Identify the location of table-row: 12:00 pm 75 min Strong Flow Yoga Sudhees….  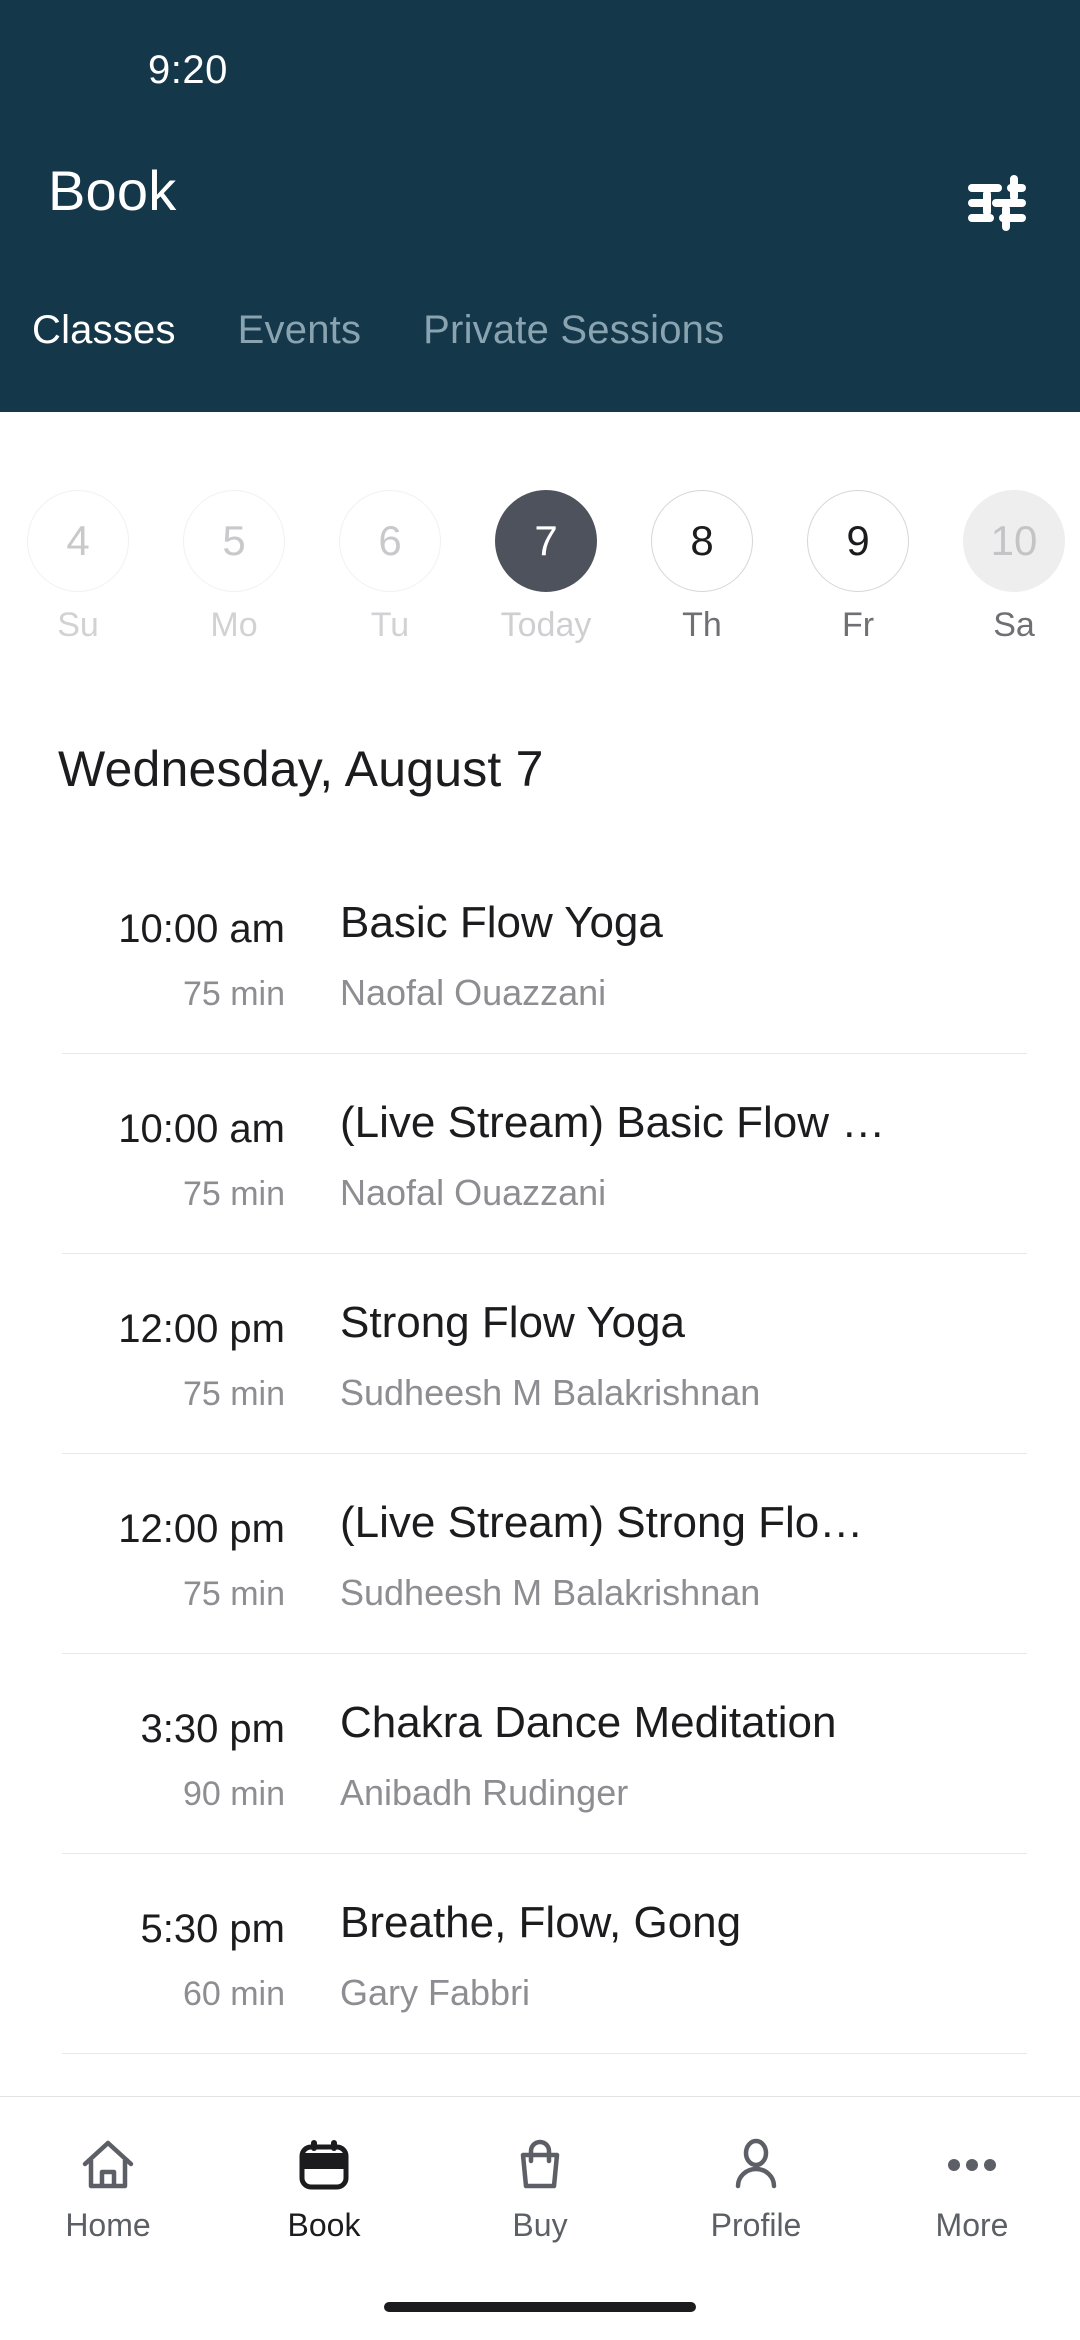
(540, 1353).